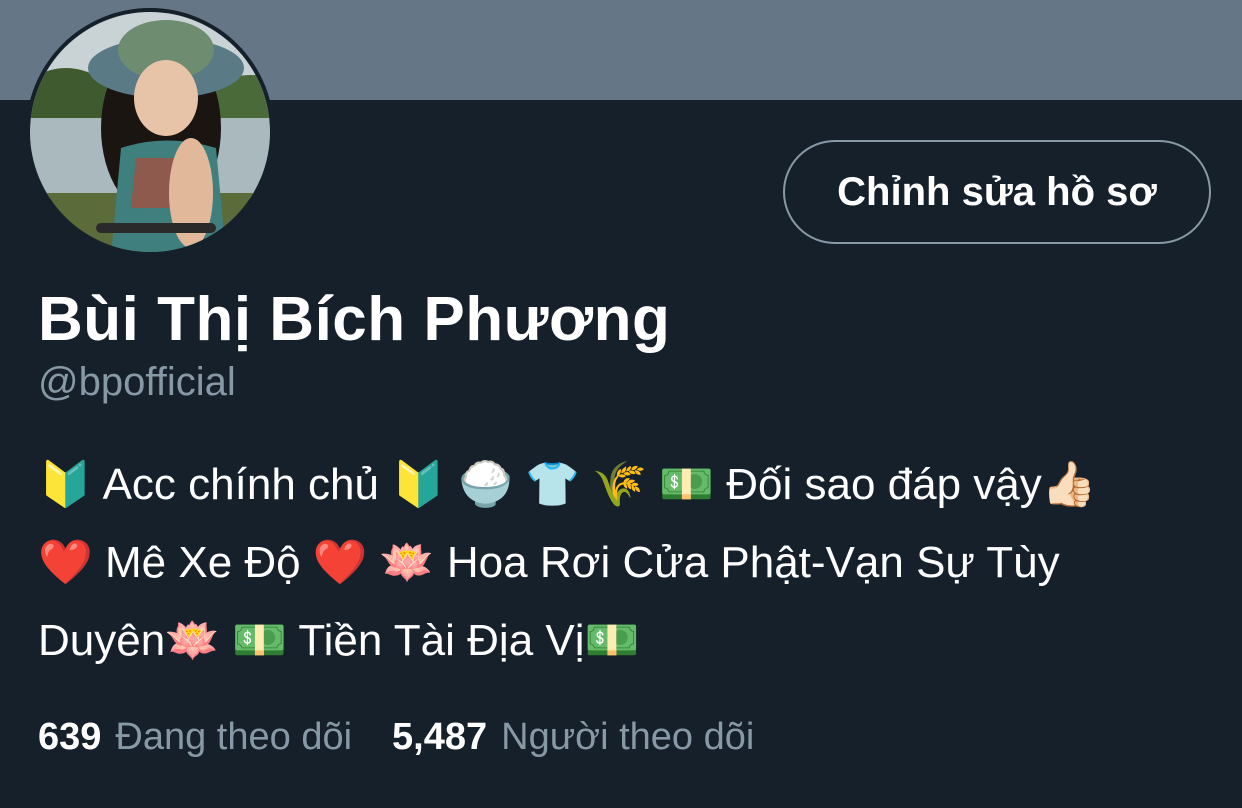  I want to click on display-name: Bùi Thị Bích Phương, so click(354, 319).